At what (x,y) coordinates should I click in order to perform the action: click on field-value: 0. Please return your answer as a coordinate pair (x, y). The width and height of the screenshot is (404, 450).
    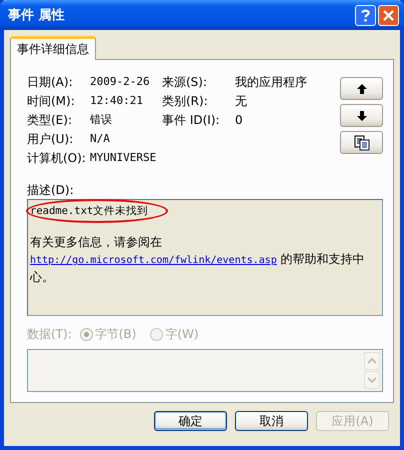
    Looking at the image, I should click on (239, 120).